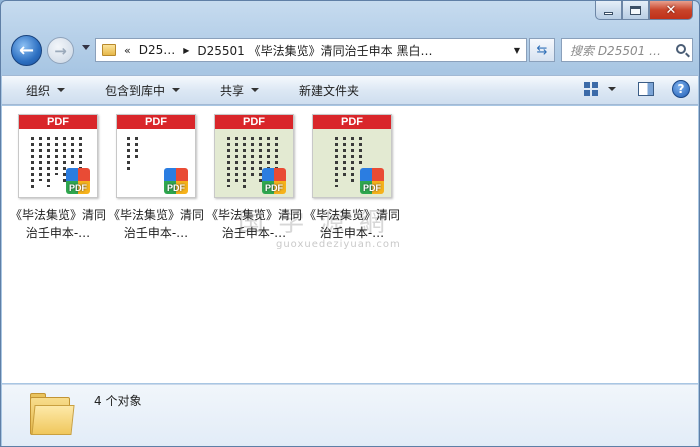  Describe the element at coordinates (646, 89) in the screenshot. I see `preview-pane-icon` at that location.